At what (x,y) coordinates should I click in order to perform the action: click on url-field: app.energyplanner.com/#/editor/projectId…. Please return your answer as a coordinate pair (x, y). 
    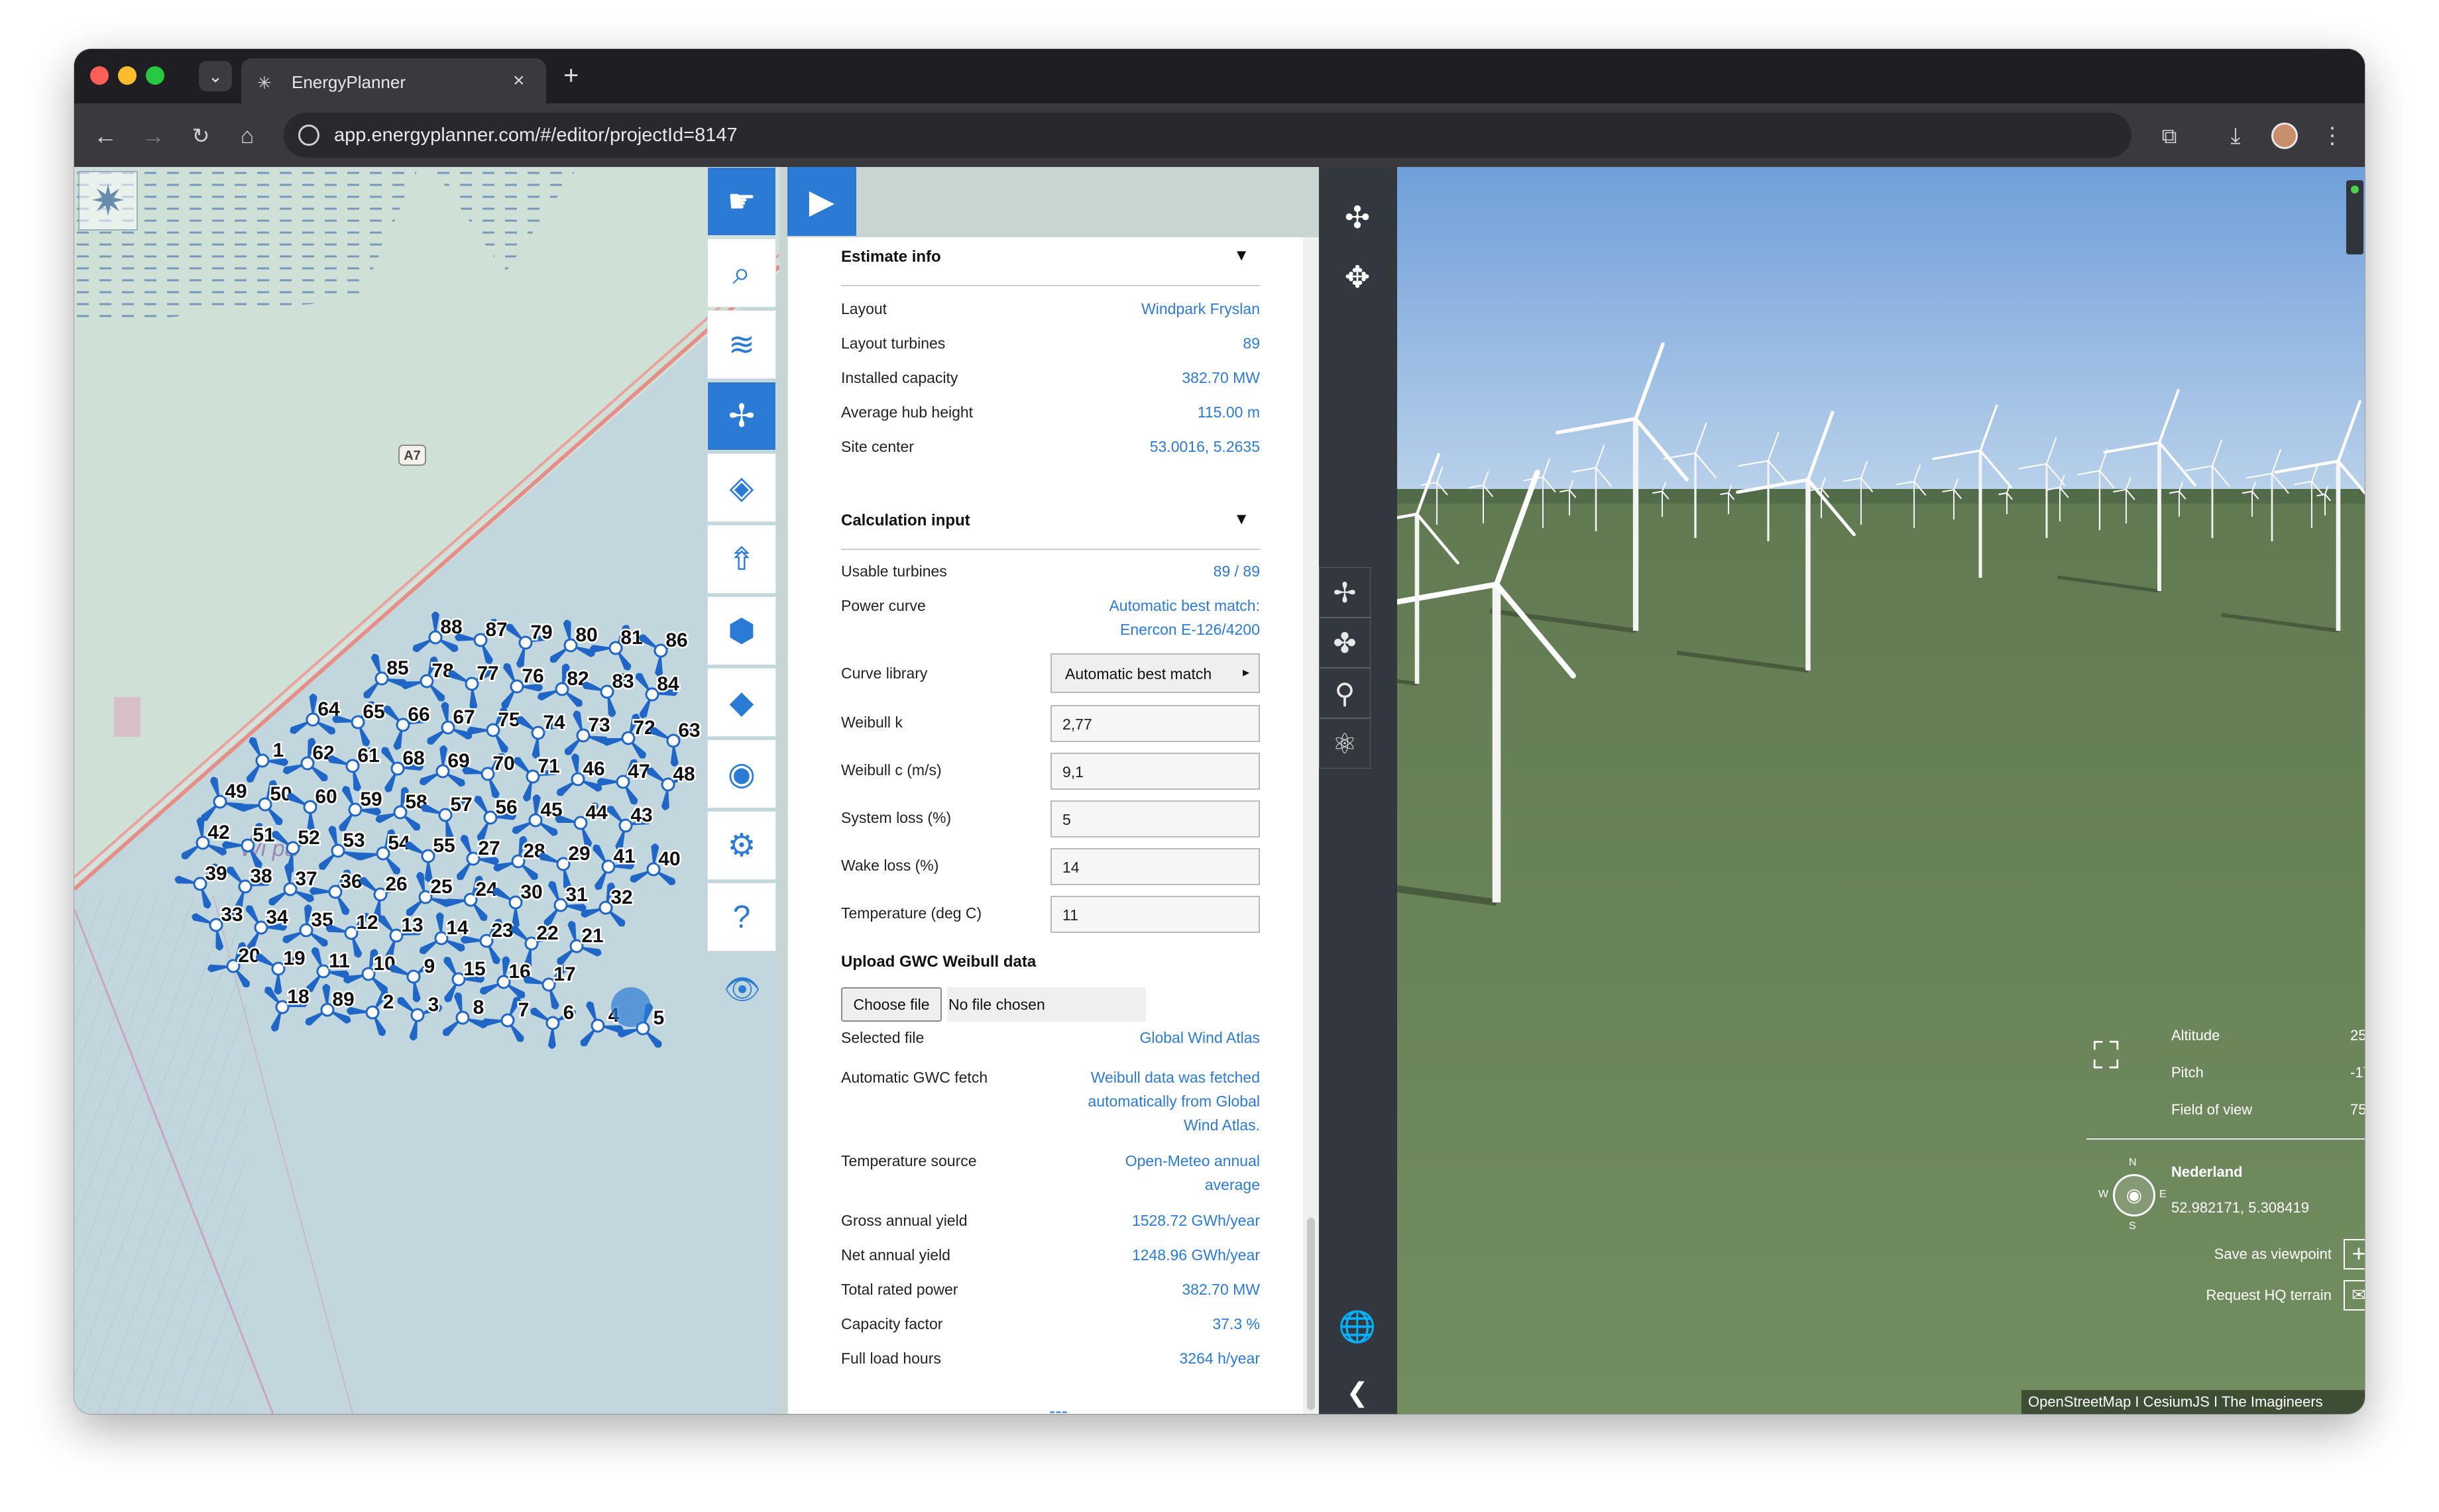
    Looking at the image, I should click on (1207, 135).